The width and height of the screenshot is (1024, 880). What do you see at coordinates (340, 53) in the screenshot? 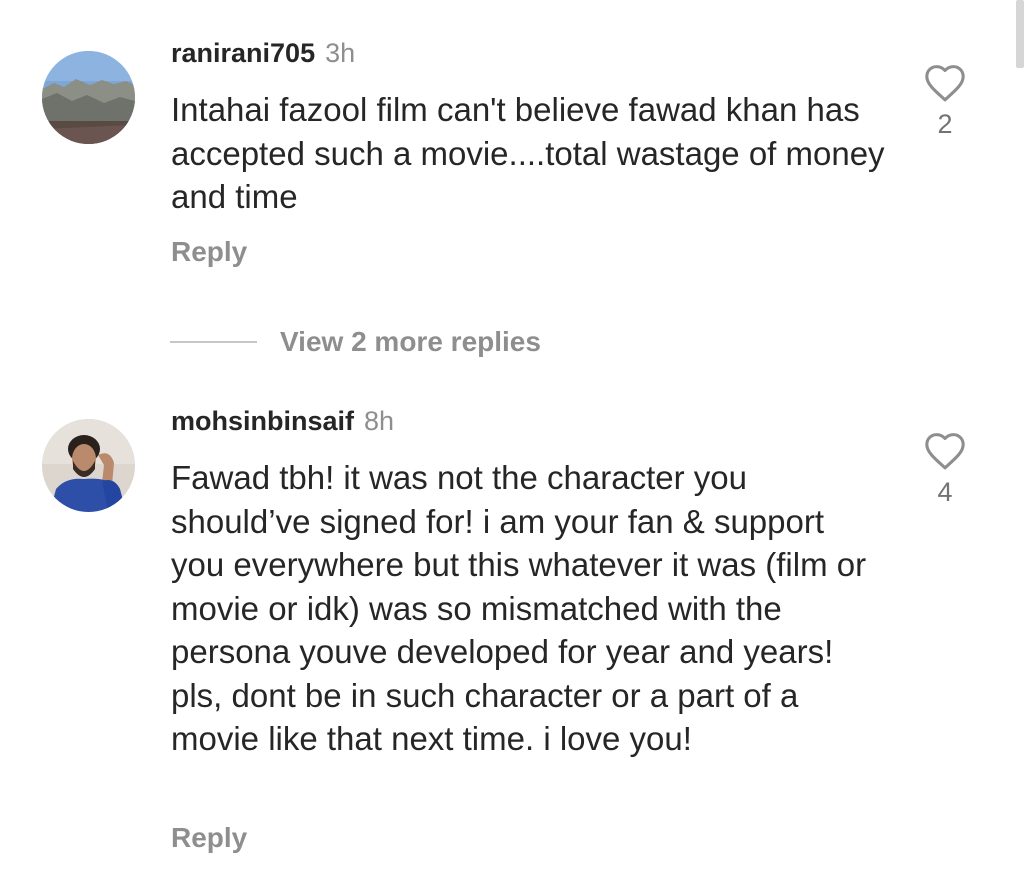
I see `timestamp: 3h` at bounding box center [340, 53].